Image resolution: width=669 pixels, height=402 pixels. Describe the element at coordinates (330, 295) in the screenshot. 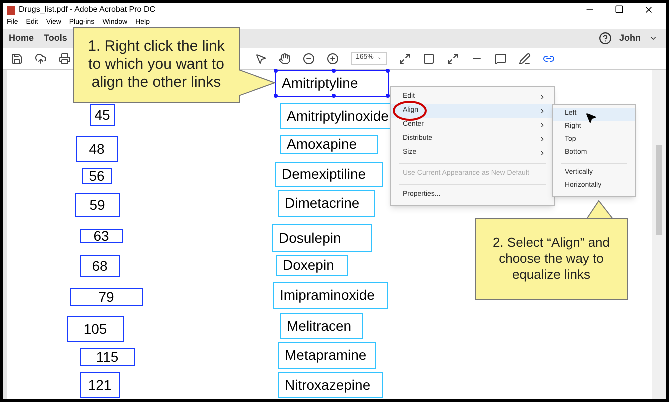

I see `drug-link: Imipraminoxide` at that location.